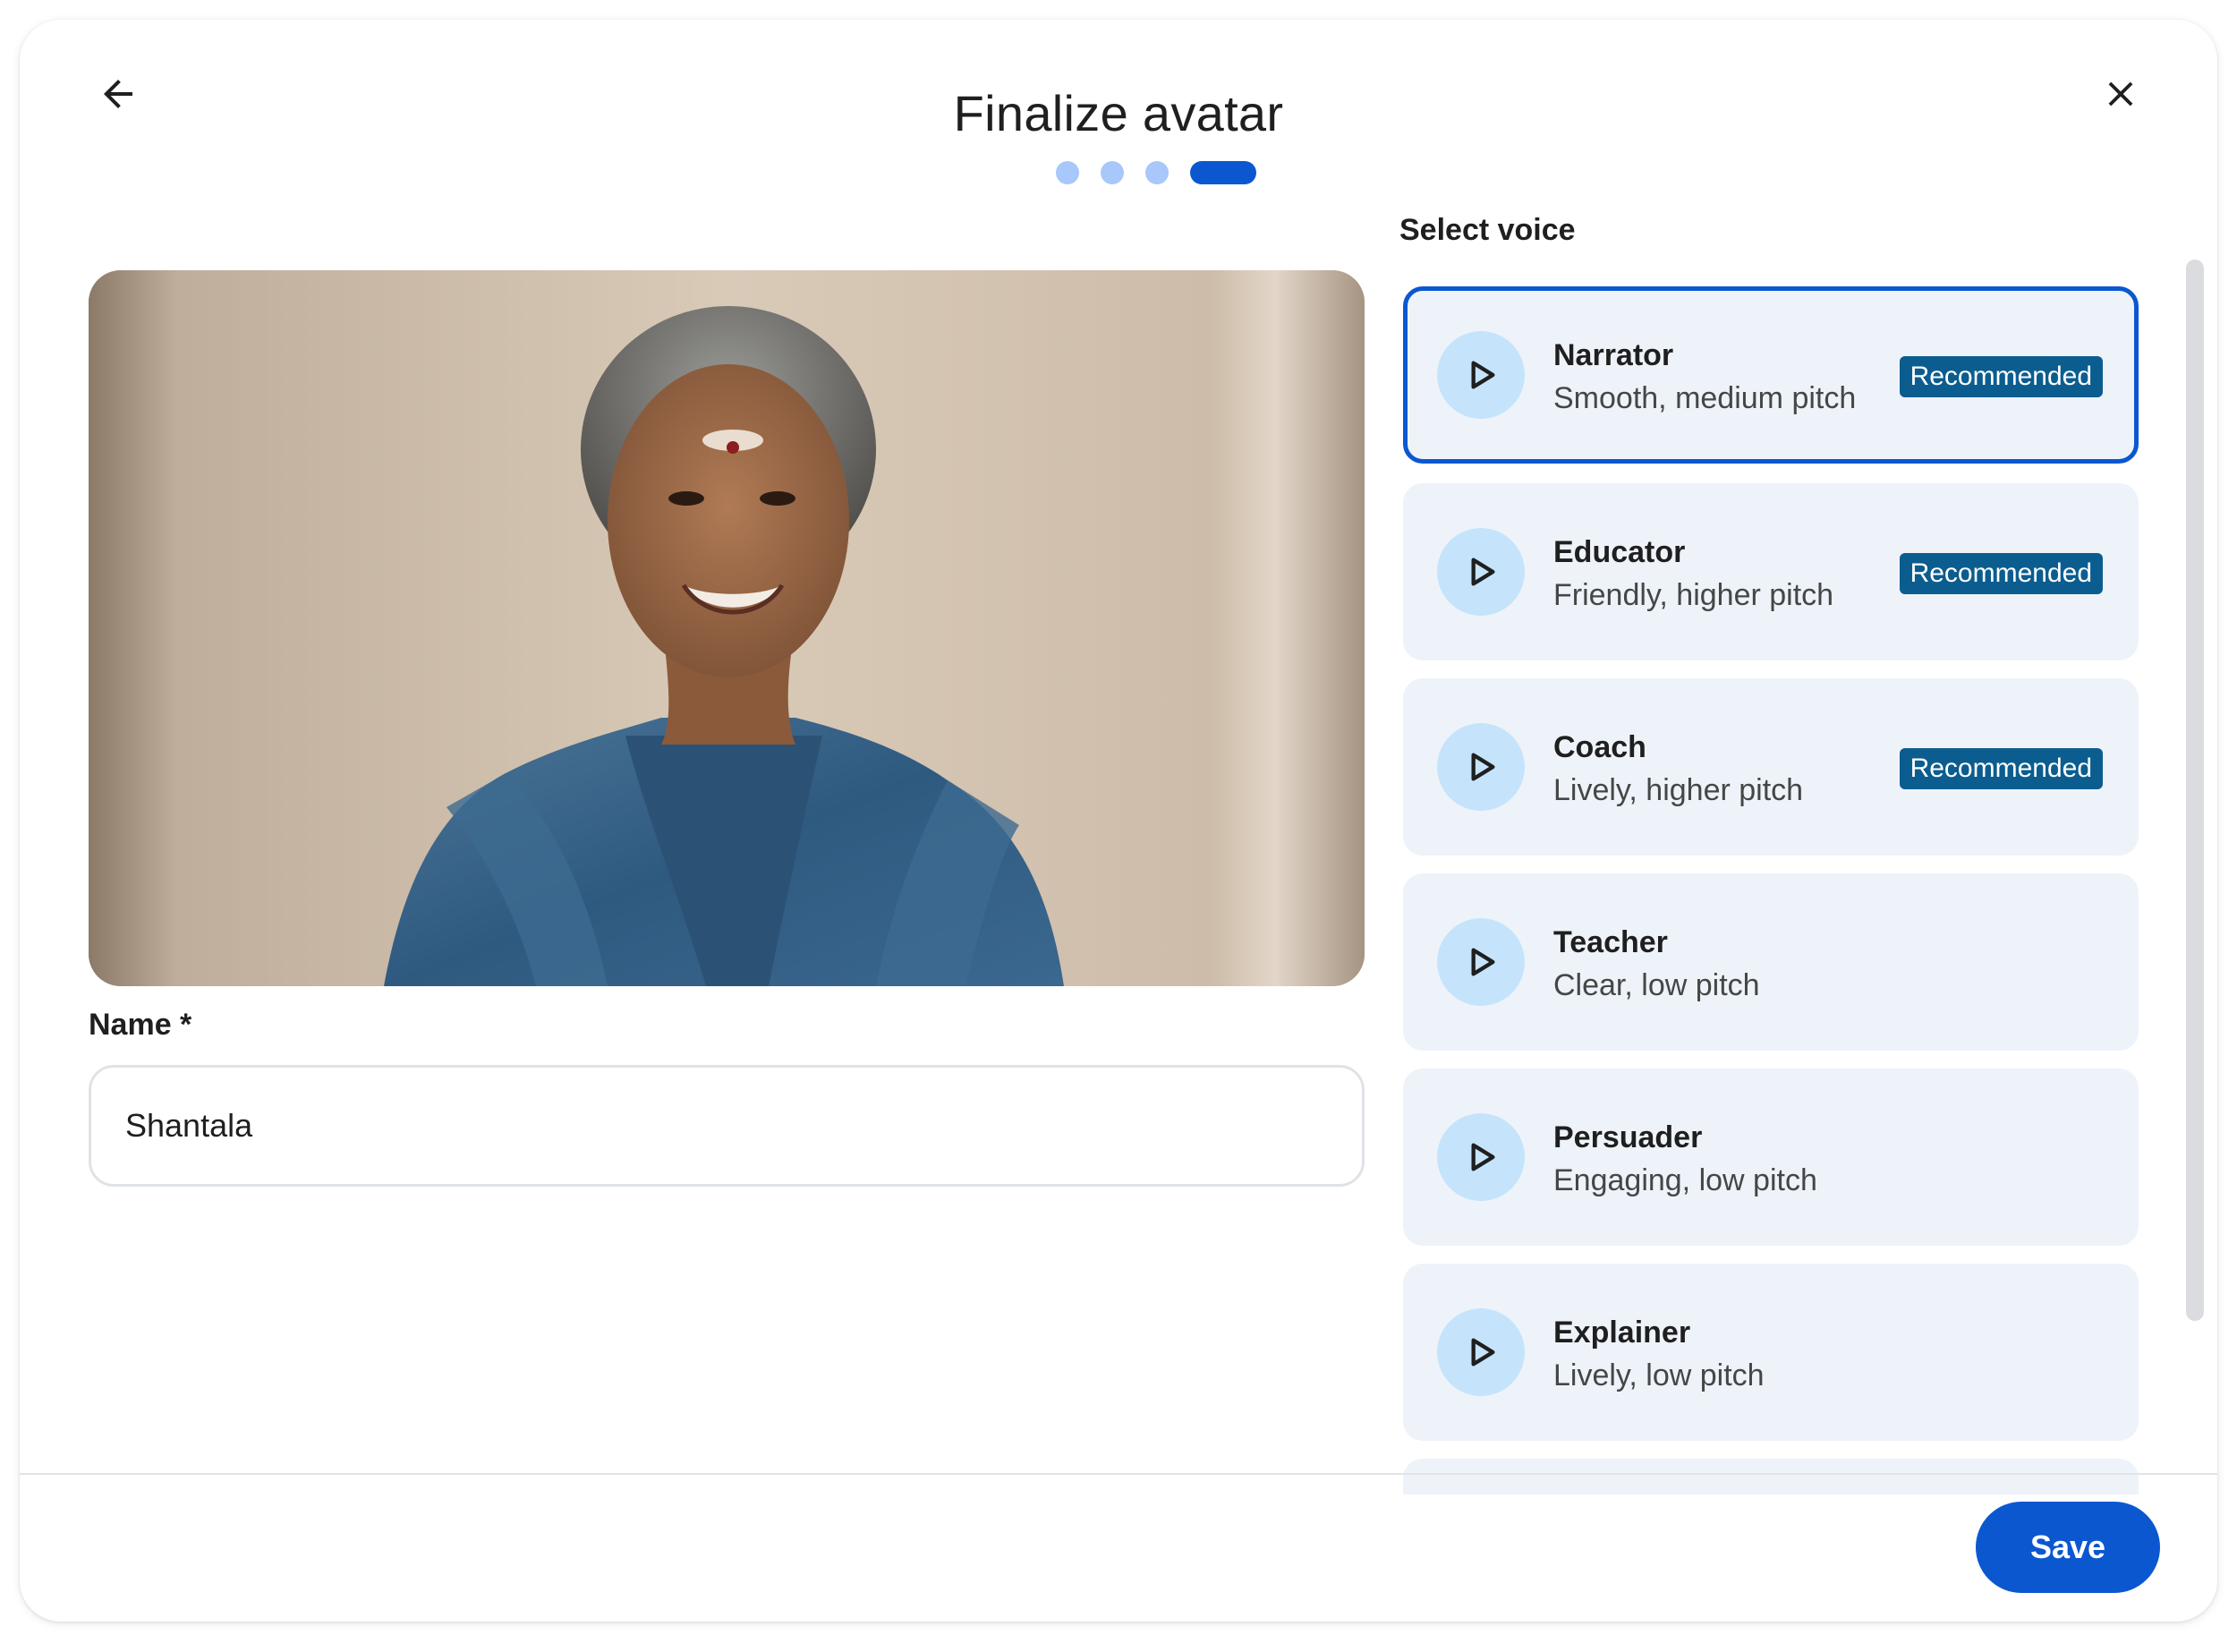 The image size is (2237, 1652). Describe the element at coordinates (1685, 1180) in the screenshot. I see `voice-description: Engaging, low pitch` at that location.